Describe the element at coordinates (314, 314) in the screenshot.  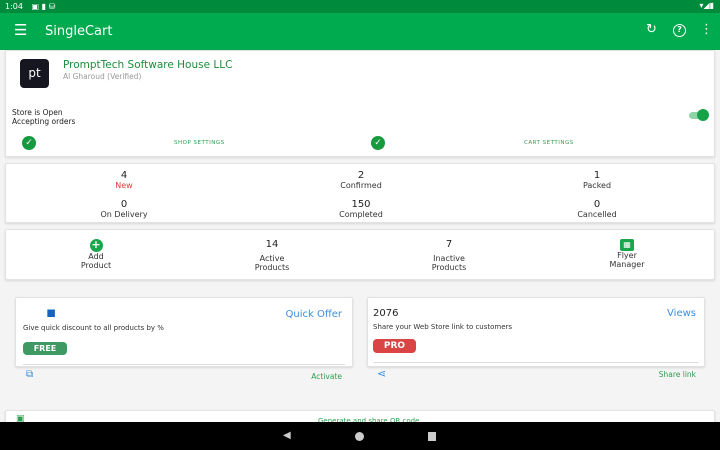
I see `quick-offer-title: Quick Offer` at that location.